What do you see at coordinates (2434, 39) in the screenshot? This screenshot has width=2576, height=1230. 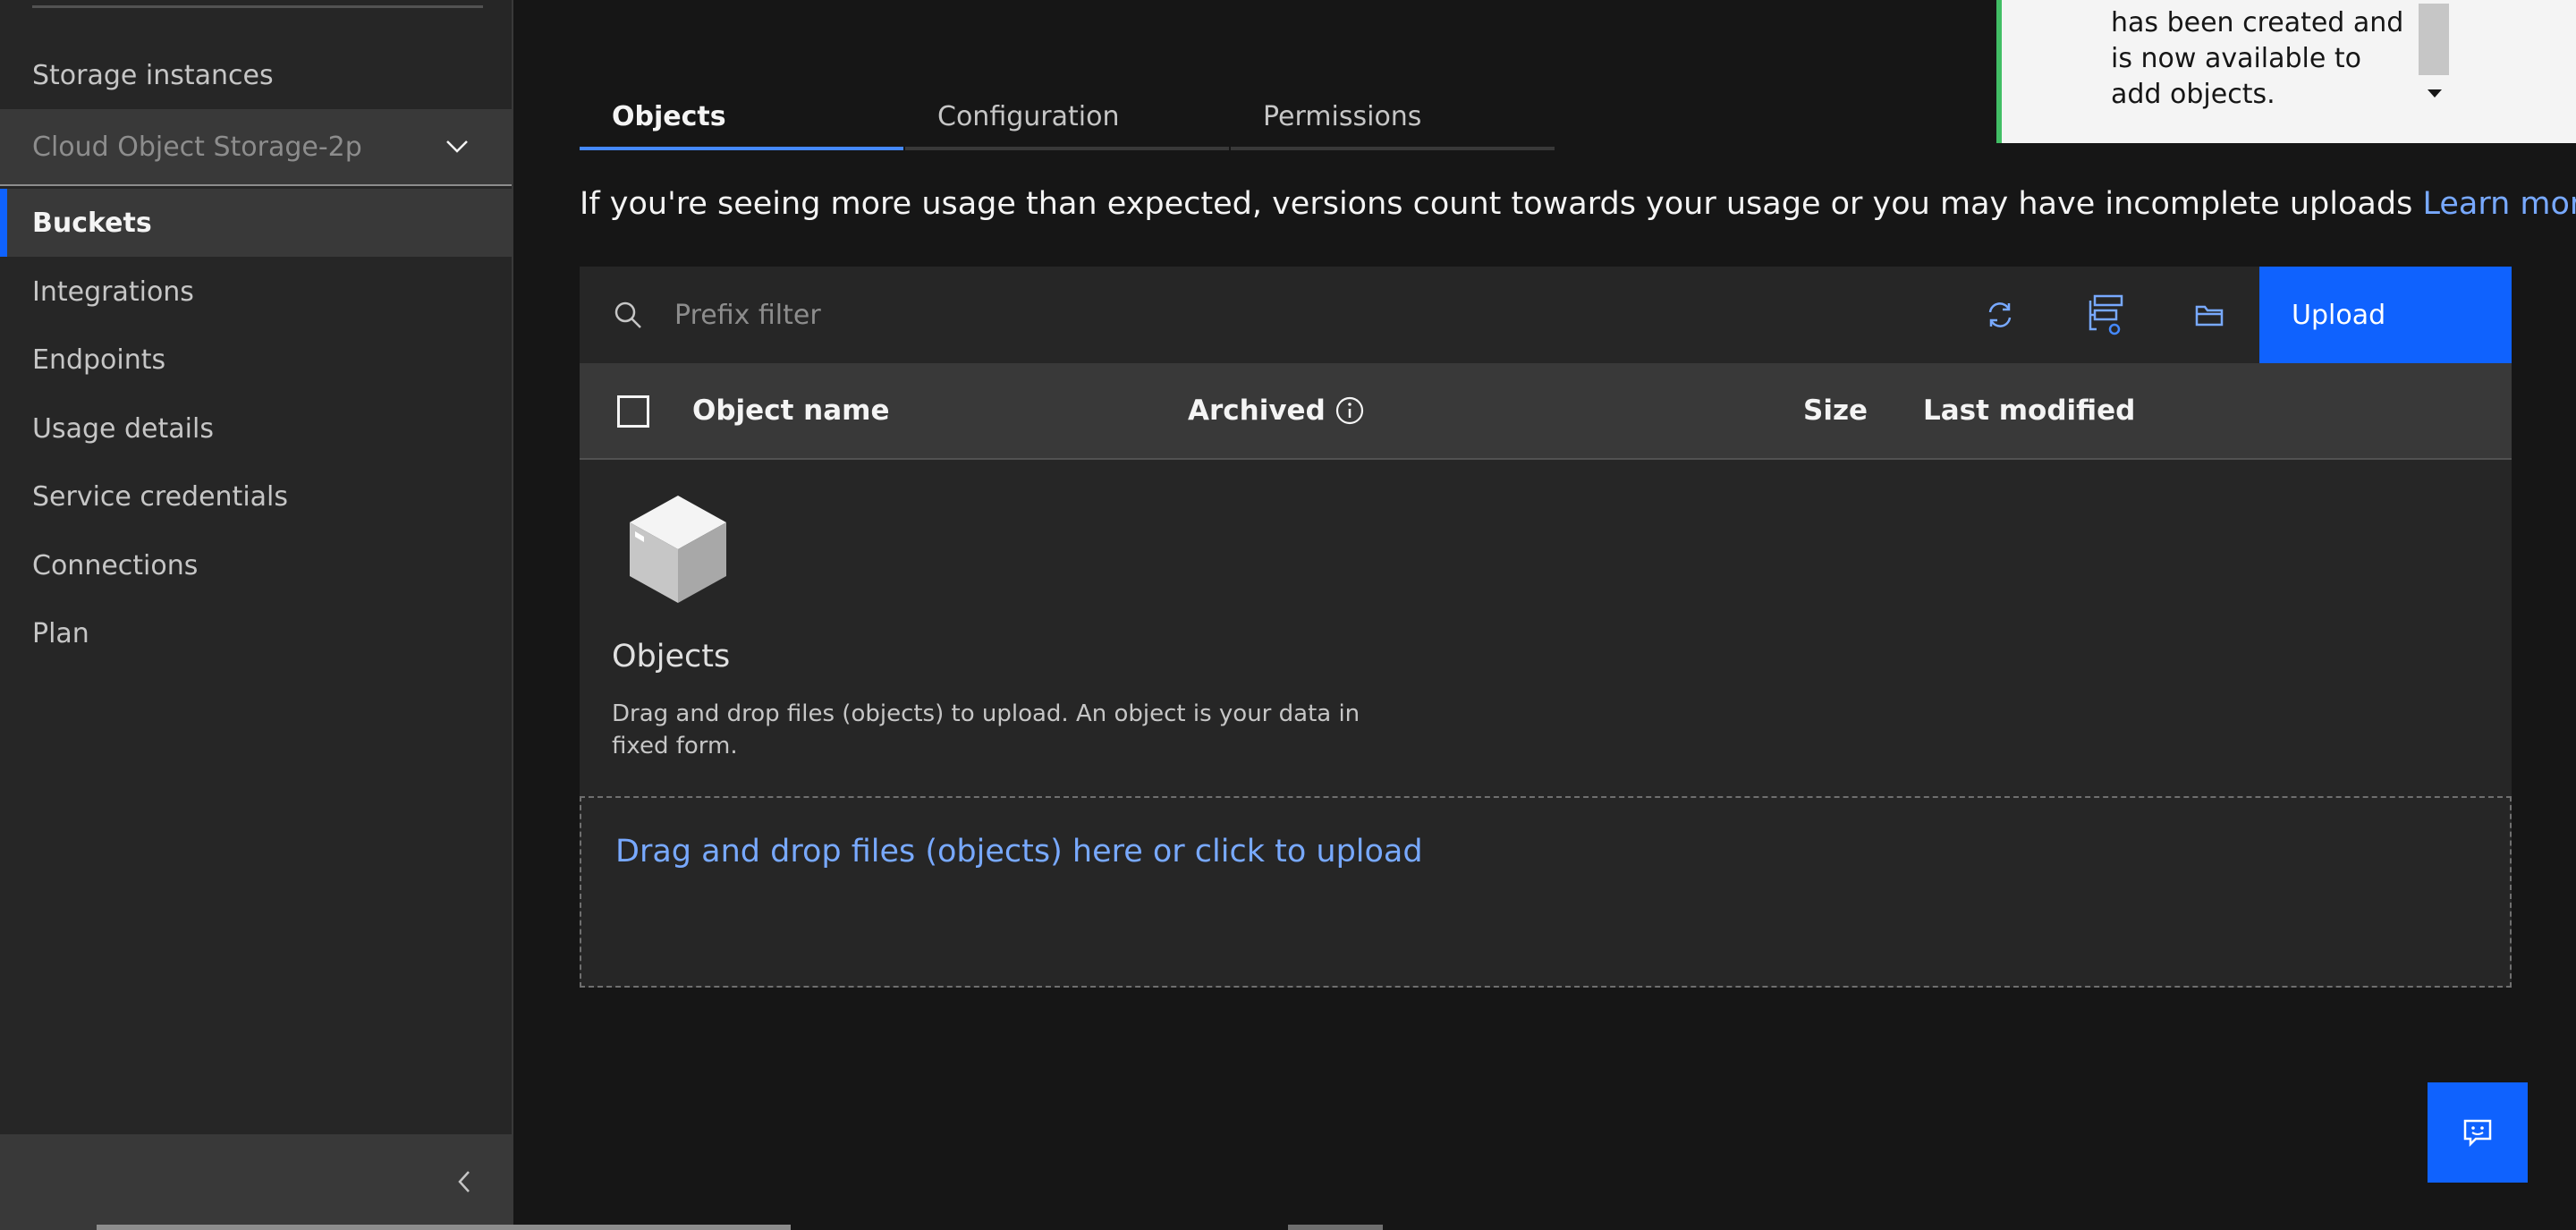 I see `scrollbar-thumb` at bounding box center [2434, 39].